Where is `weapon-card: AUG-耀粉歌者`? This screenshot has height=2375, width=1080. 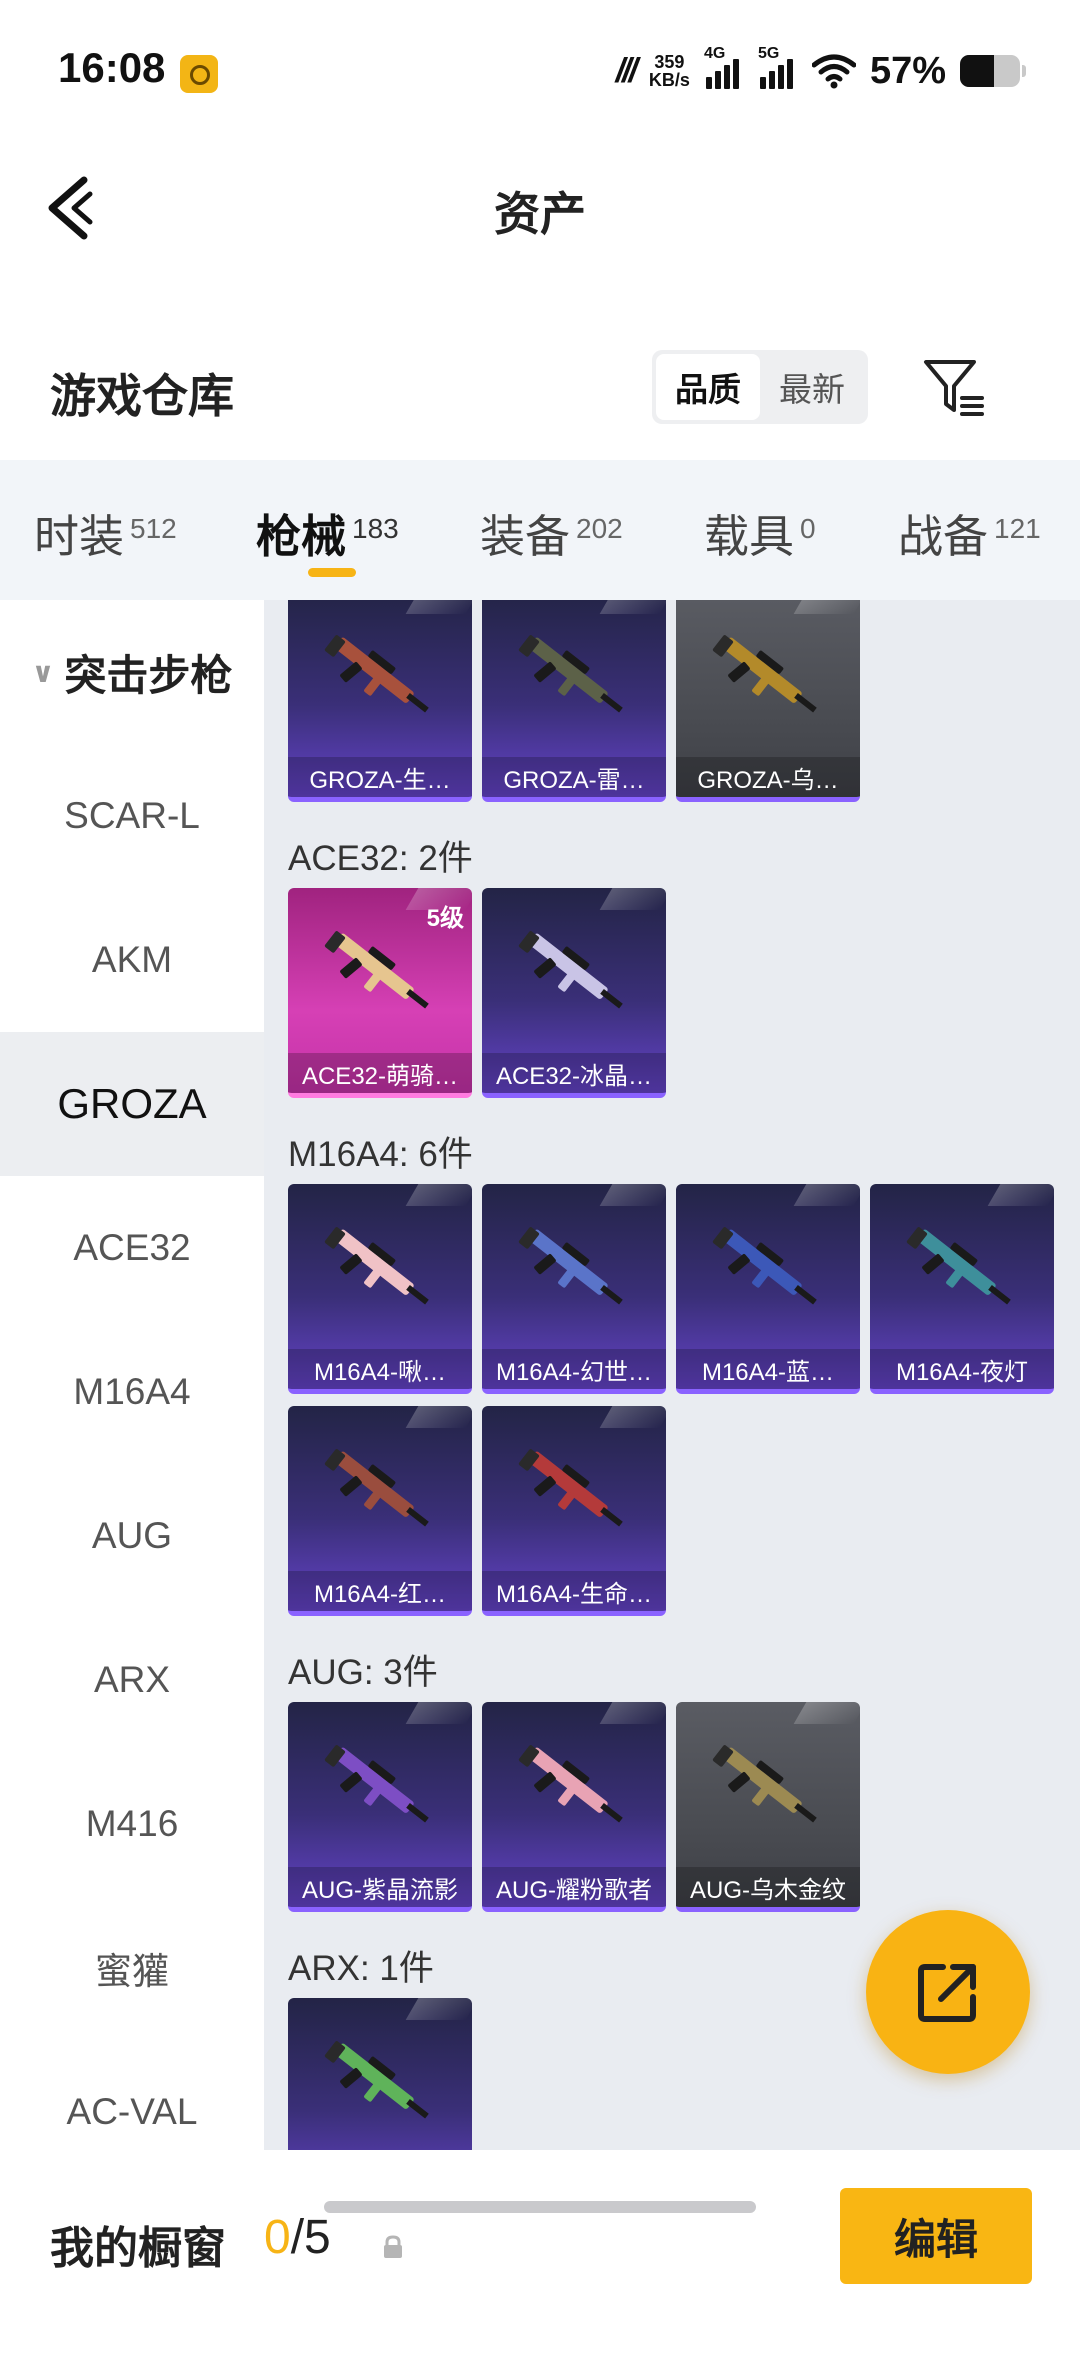
weapon-card: AUG-耀粉歌者 is located at coordinates (574, 1807).